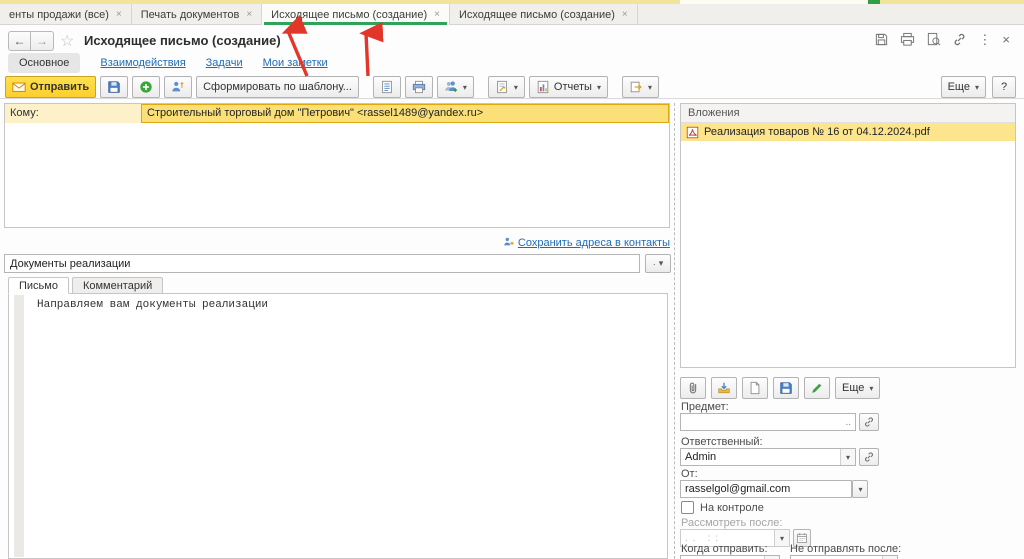 Image resolution: width=1024 pixels, height=559 pixels. I want to click on close-window-icon: ×, so click(1006, 39).